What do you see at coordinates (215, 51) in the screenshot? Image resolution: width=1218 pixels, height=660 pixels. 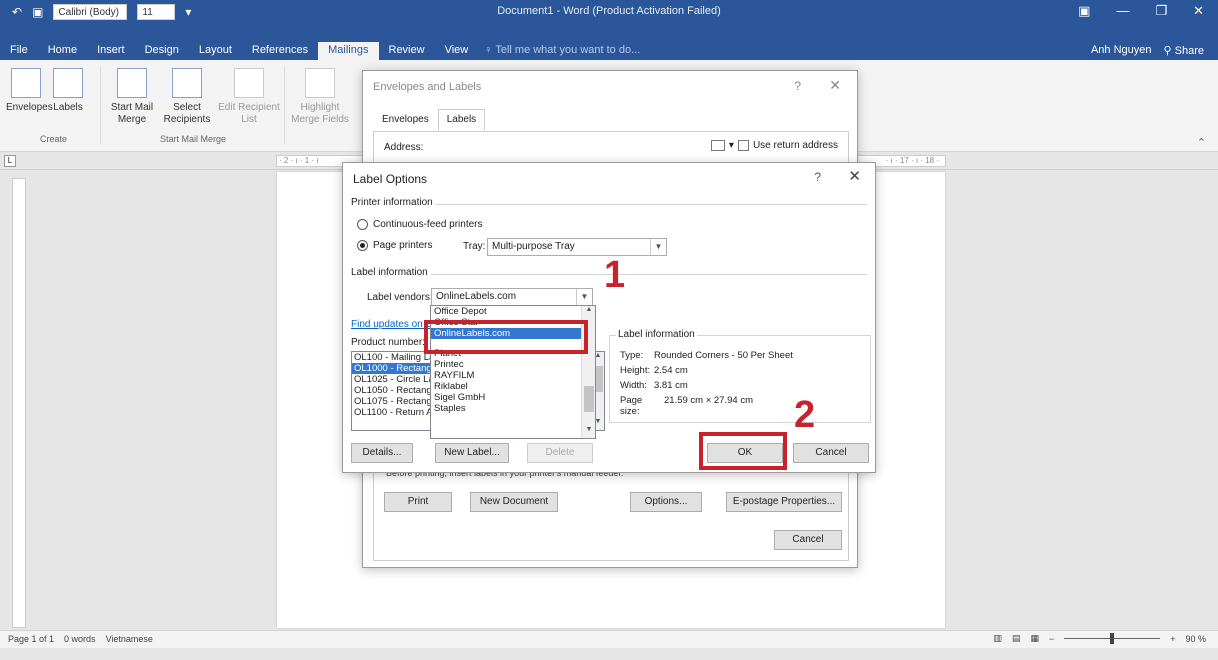 I see `tab-layout: Layout` at bounding box center [215, 51].